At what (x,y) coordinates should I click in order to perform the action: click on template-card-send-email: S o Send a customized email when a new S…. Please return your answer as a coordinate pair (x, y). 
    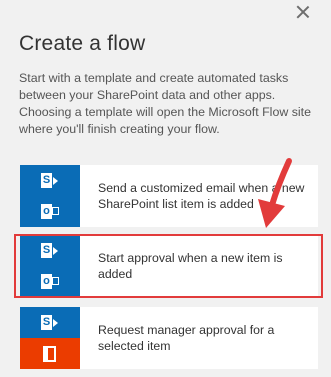
    Looking at the image, I should click on (169, 196).